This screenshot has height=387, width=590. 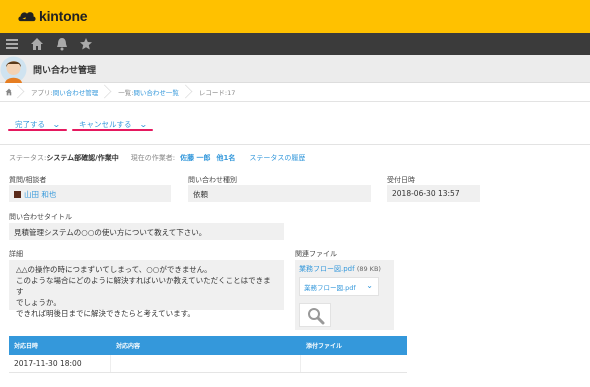 I want to click on complete-underline, so click(x=37, y=130).